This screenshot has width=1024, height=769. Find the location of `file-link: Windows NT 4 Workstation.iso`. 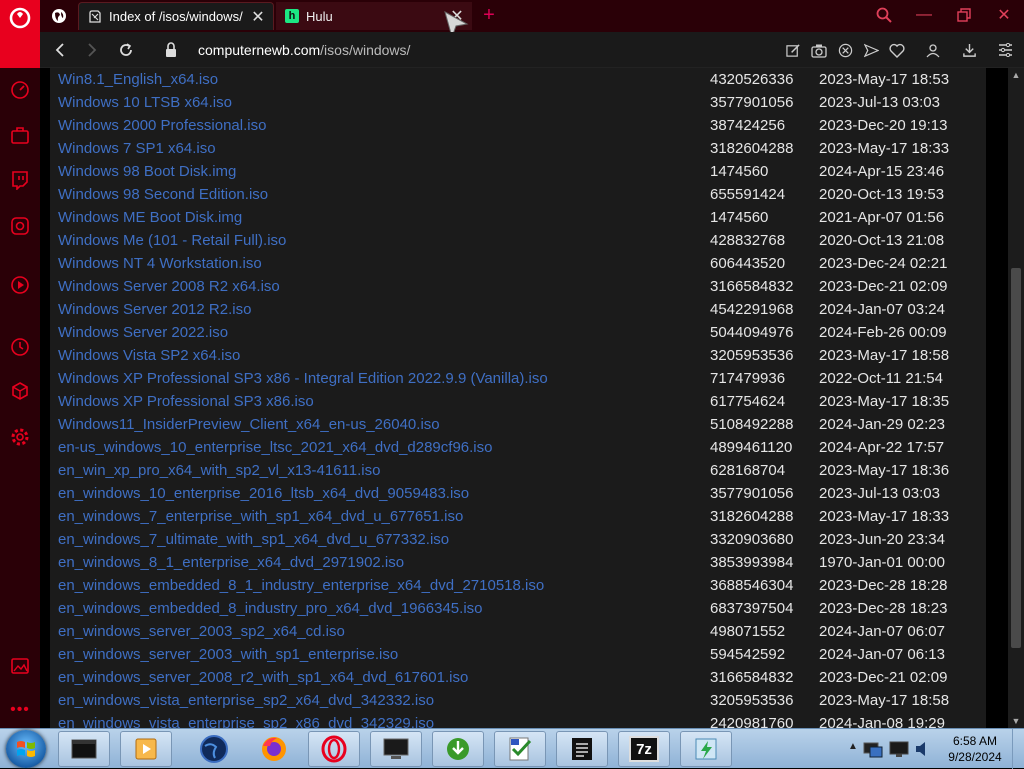

file-link: Windows NT 4 Workstation.iso is located at coordinates (160, 263).